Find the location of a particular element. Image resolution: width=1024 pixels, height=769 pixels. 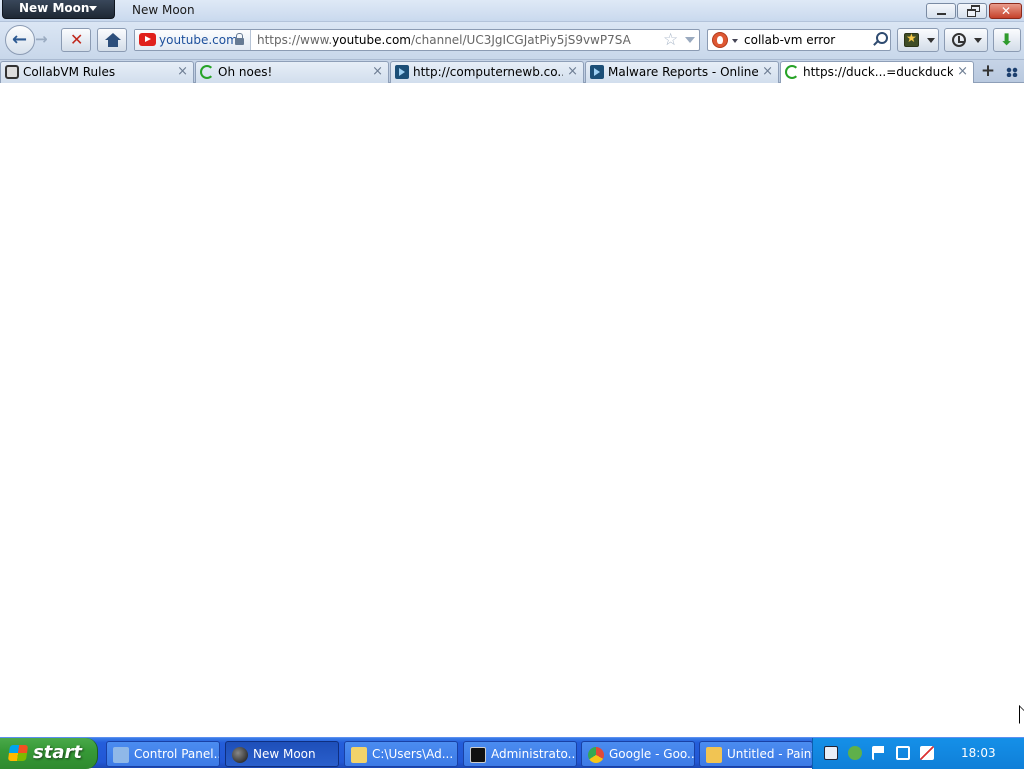

forward-button: → is located at coordinates (46, 40).